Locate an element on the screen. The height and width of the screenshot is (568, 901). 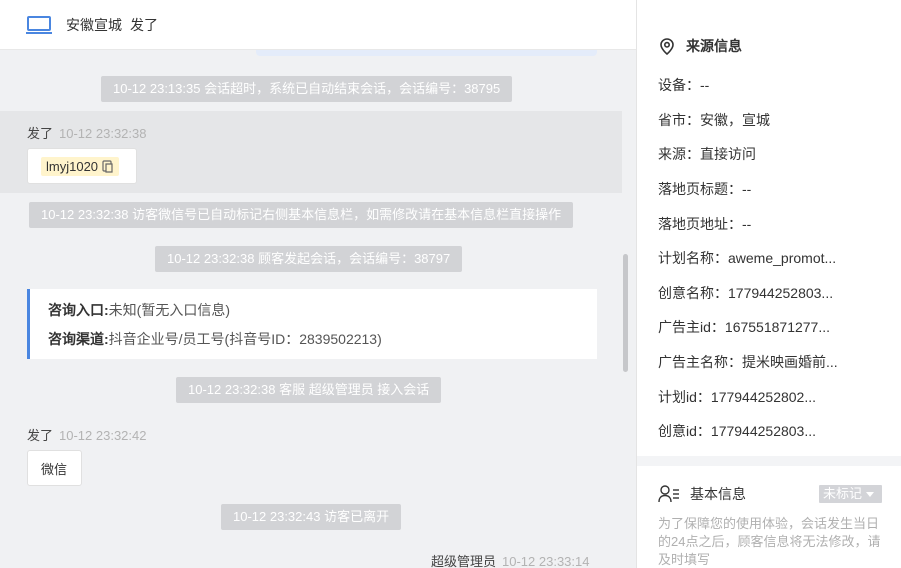
field-label: 落地页地址： is located at coordinates (700, 224).